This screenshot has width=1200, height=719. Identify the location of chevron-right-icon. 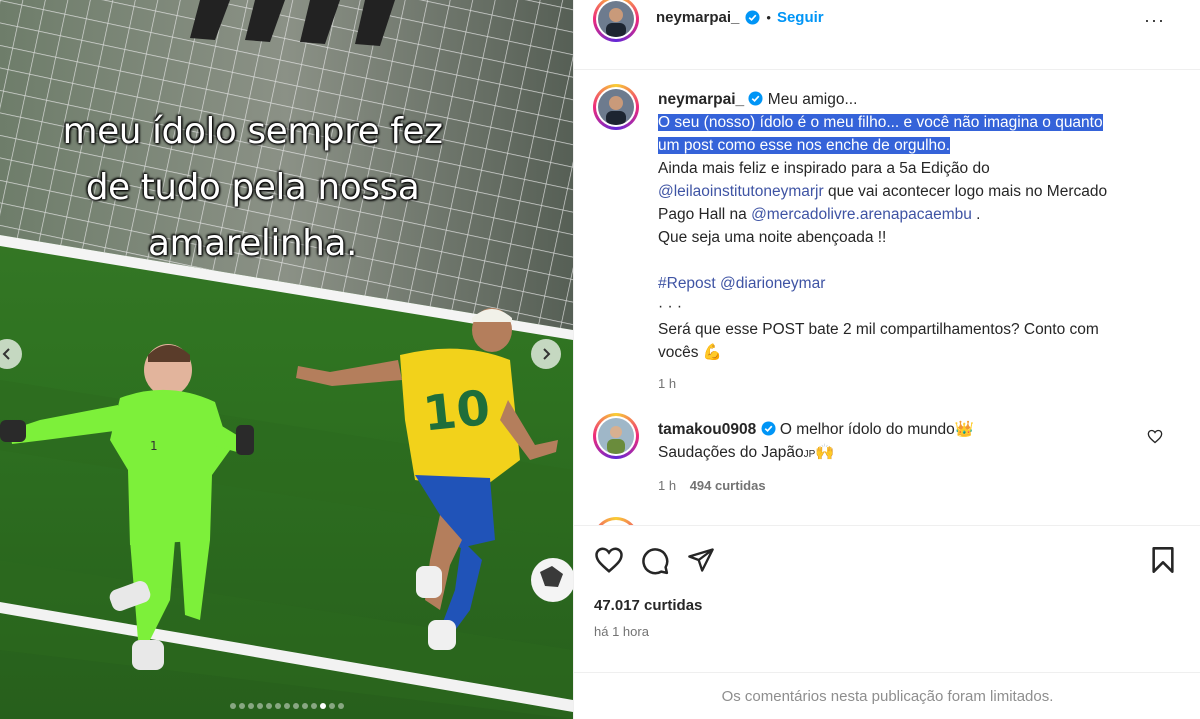
(547, 354).